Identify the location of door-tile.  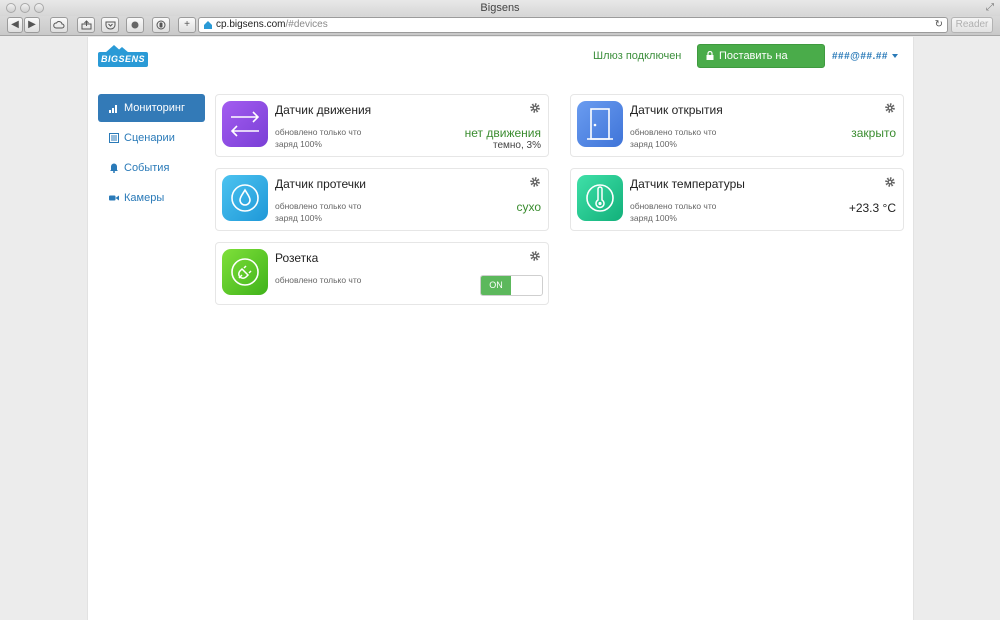
(600, 124).